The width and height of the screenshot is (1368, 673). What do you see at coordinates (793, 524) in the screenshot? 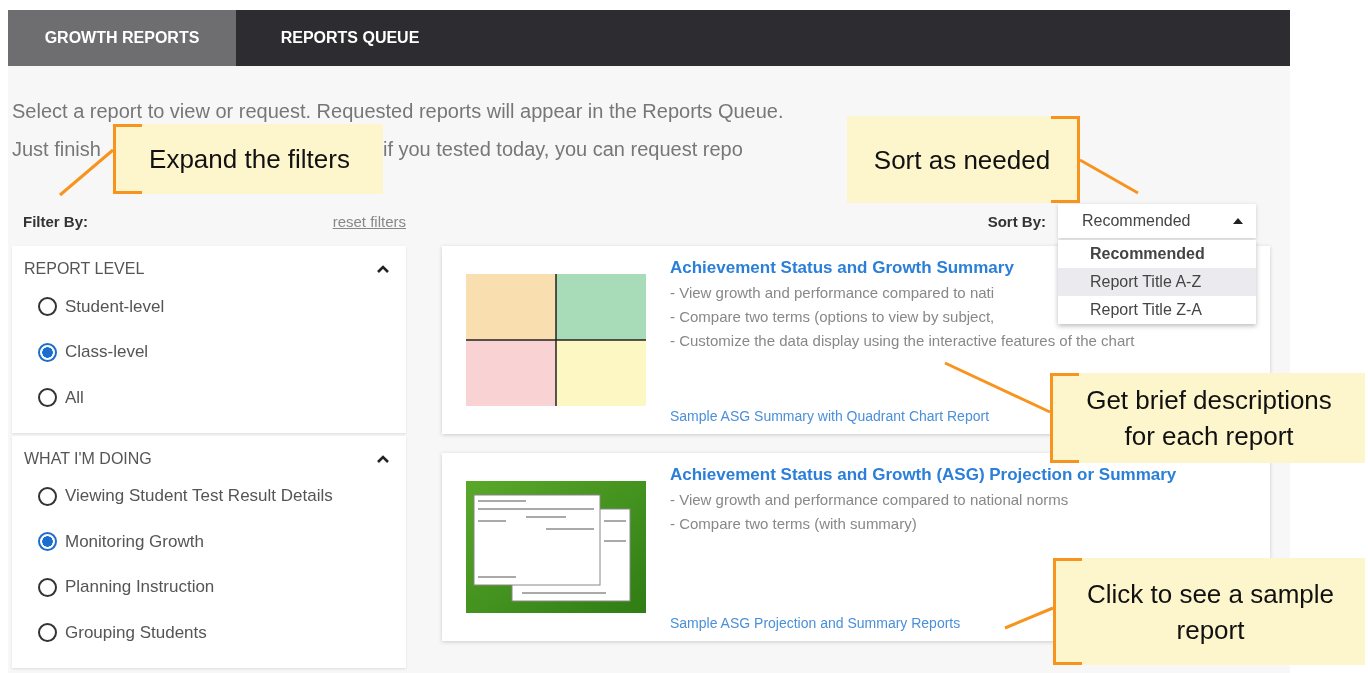
I see `report-description: - Compare two terms (with summary)` at bounding box center [793, 524].